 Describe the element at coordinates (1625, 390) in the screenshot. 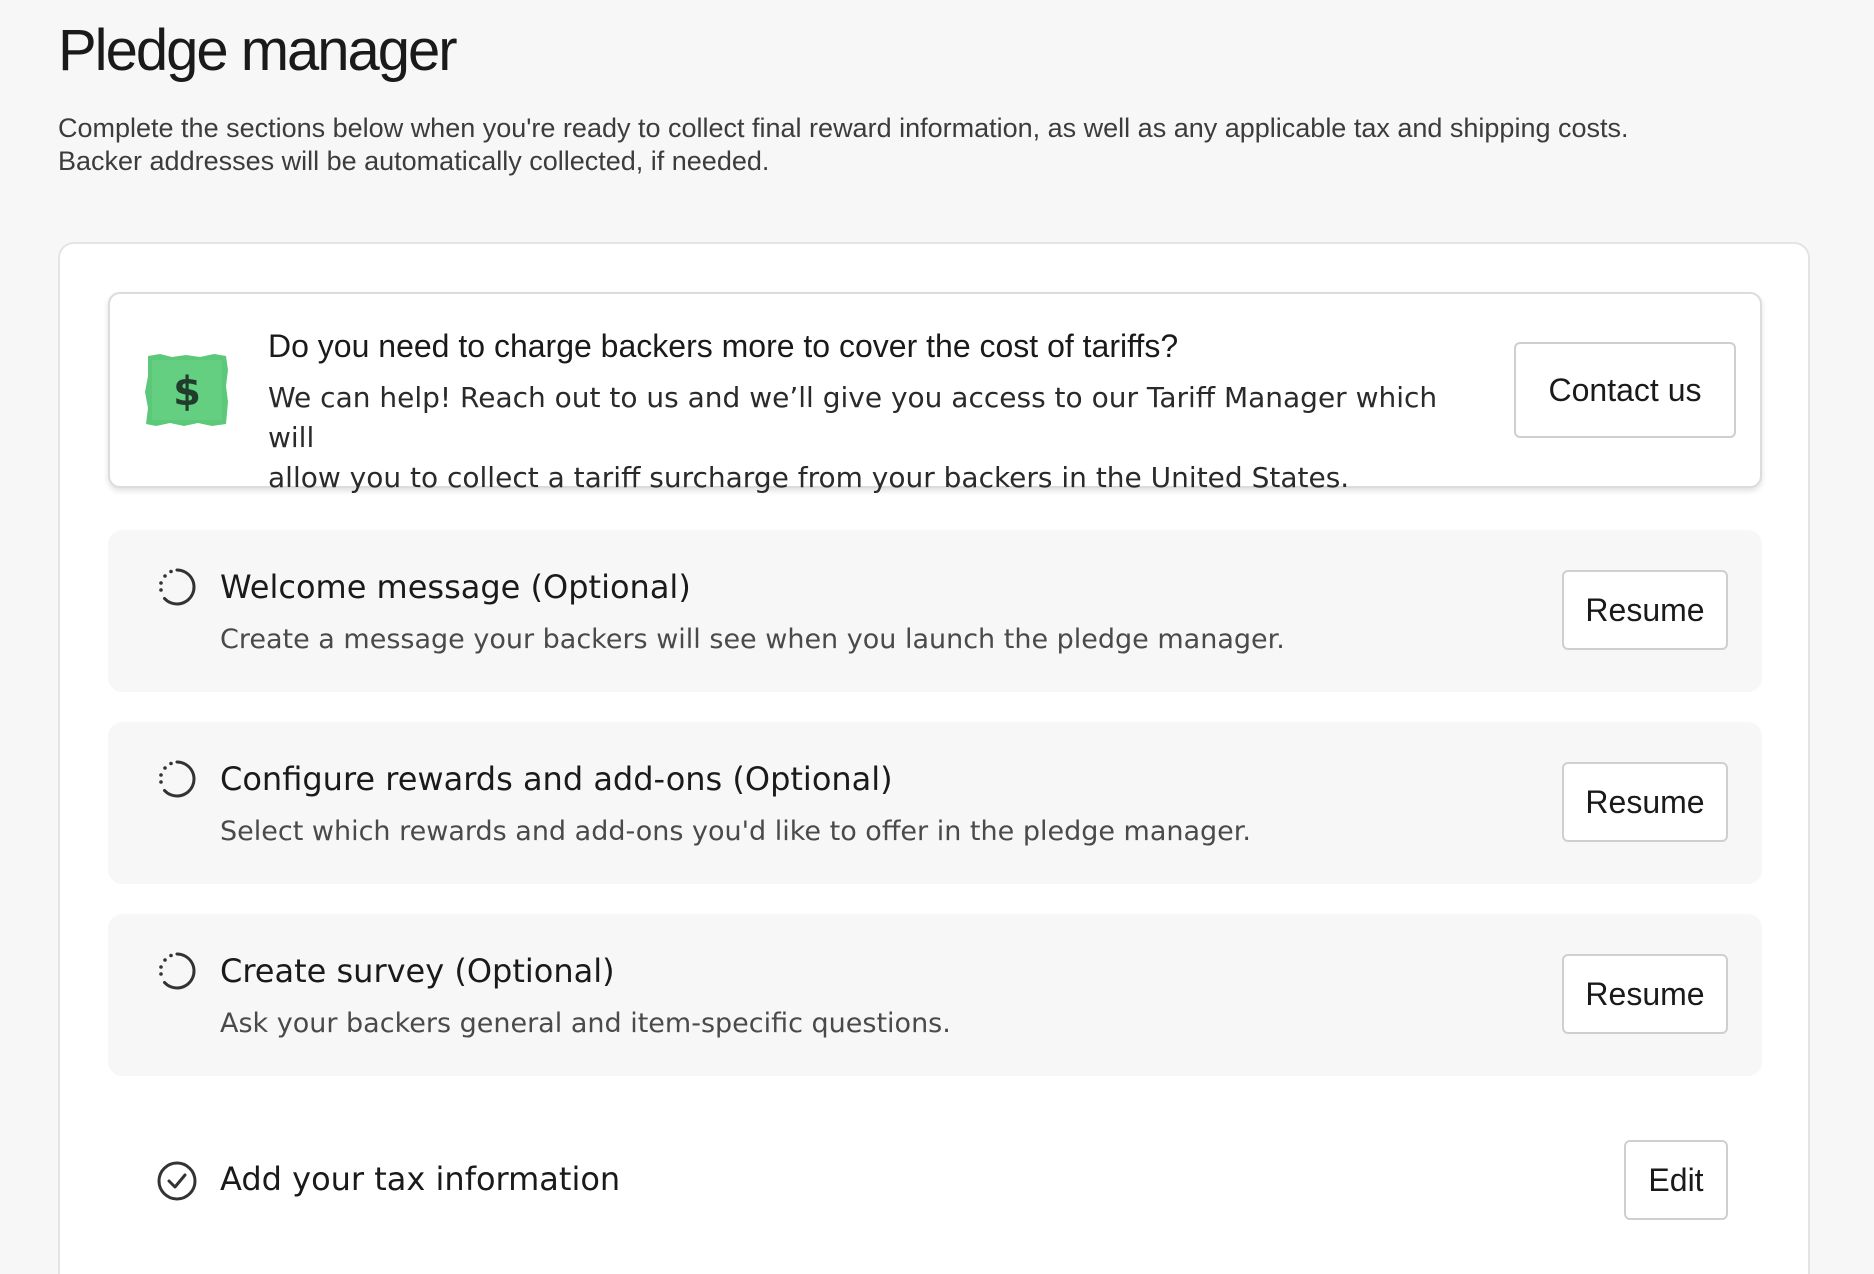

I see `contact-us-button: Contact us` at that location.